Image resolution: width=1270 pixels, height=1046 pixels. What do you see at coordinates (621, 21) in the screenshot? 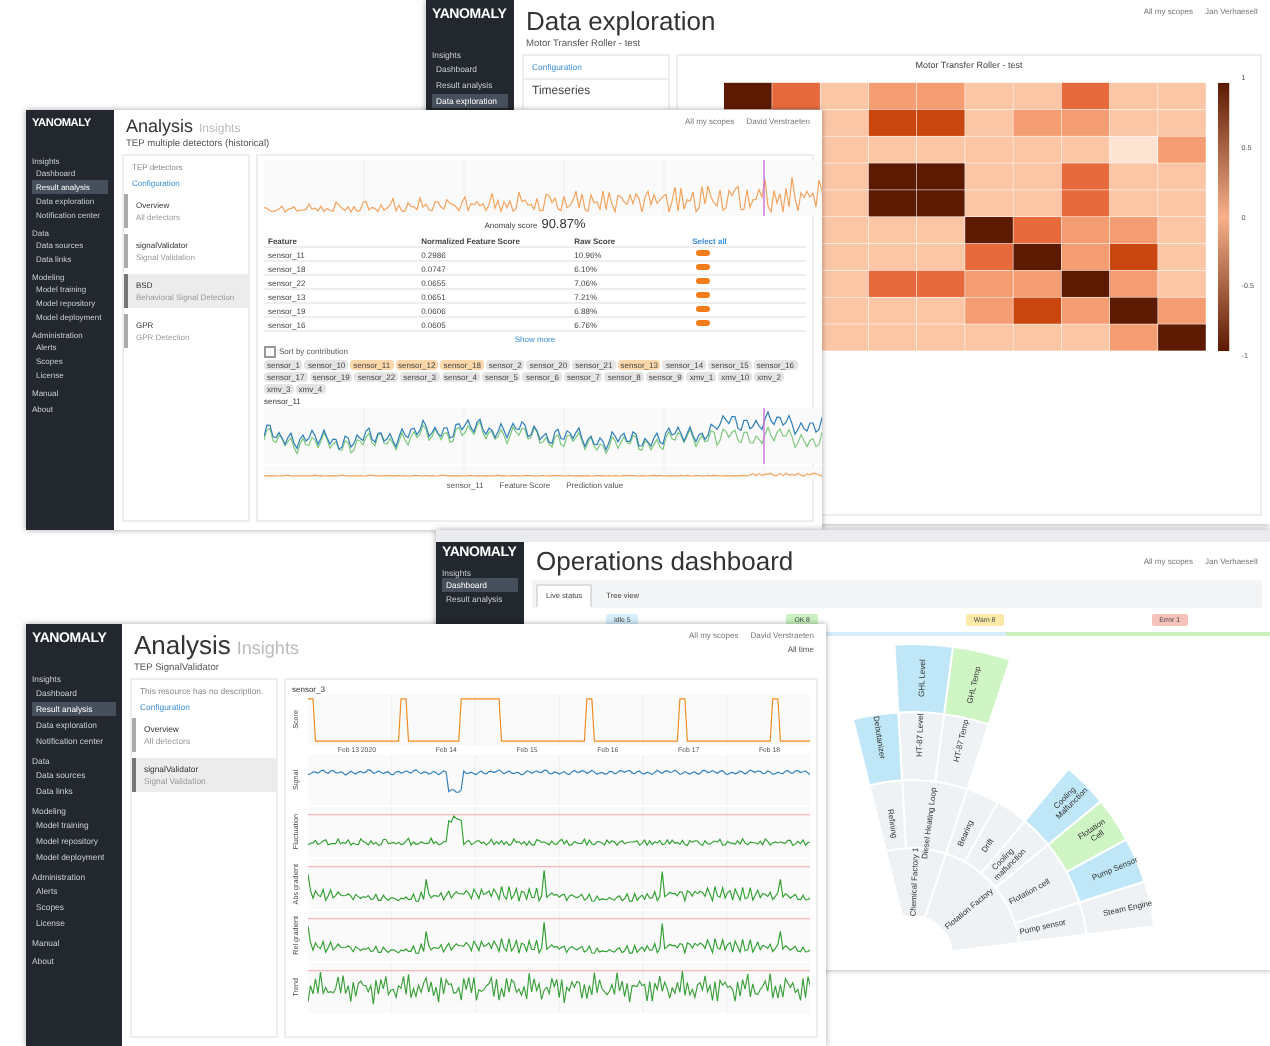
I see `page-title: Data exploration` at bounding box center [621, 21].